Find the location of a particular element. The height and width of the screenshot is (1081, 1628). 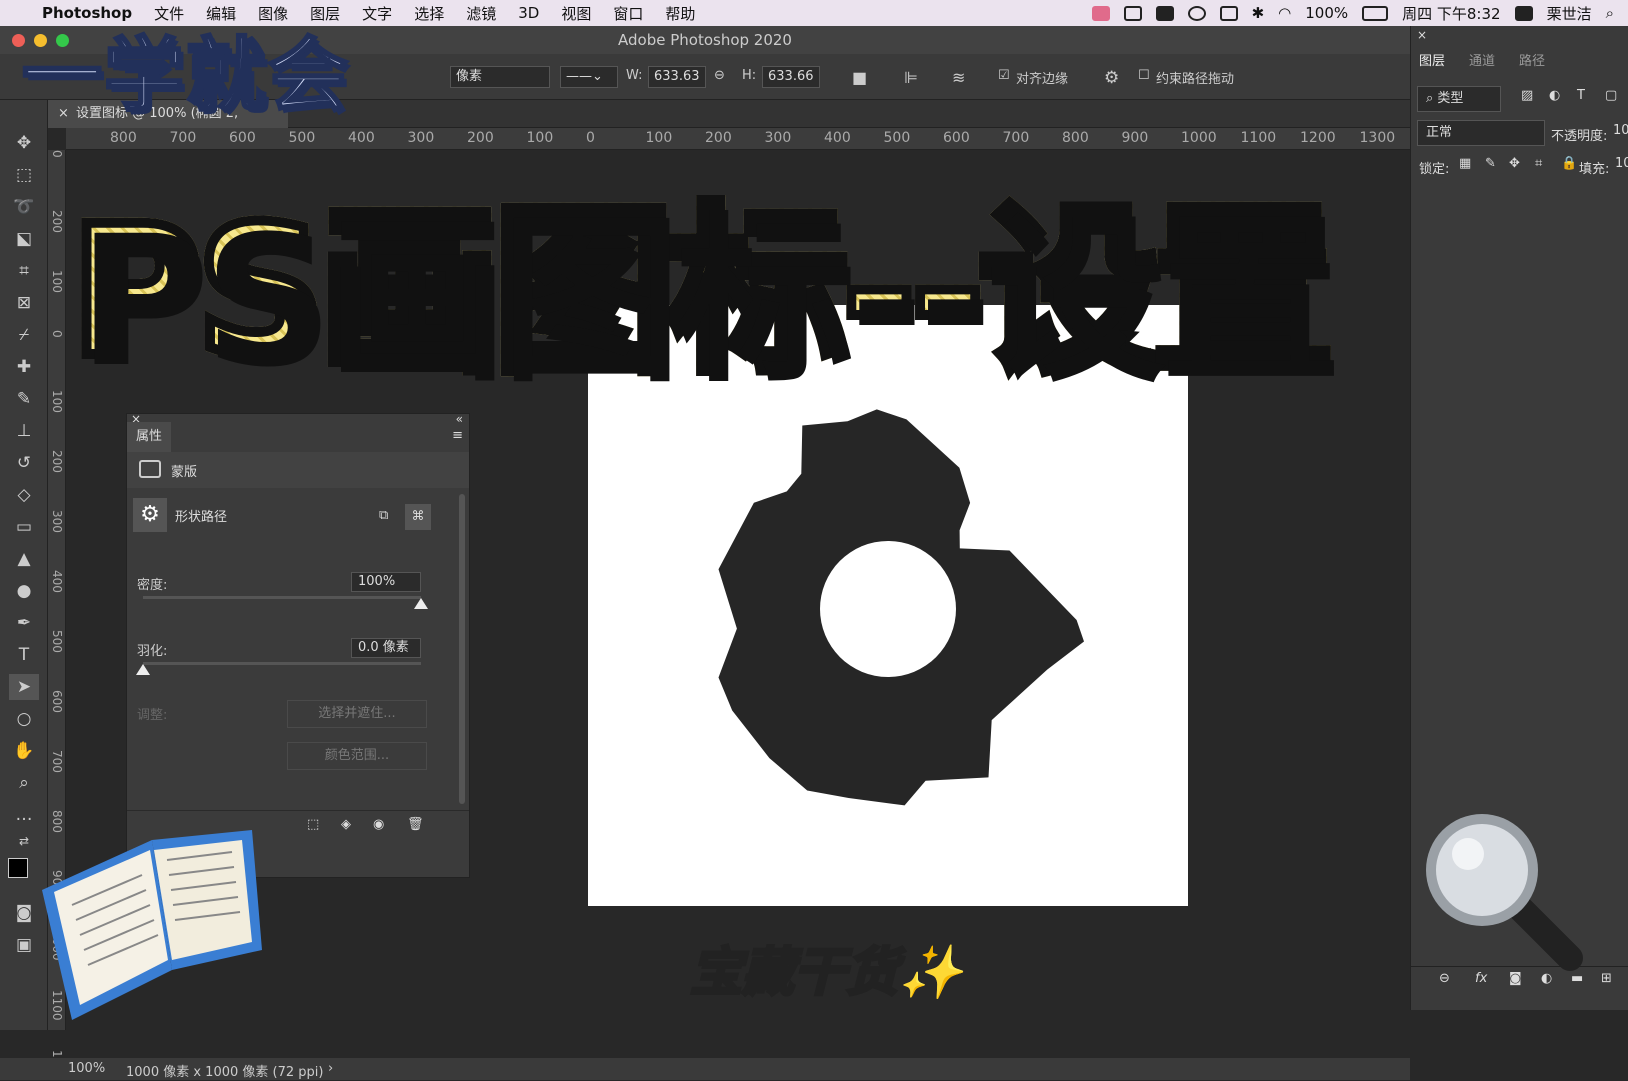

delete-mask-icon: 🗑 is located at coordinates (415, 824).